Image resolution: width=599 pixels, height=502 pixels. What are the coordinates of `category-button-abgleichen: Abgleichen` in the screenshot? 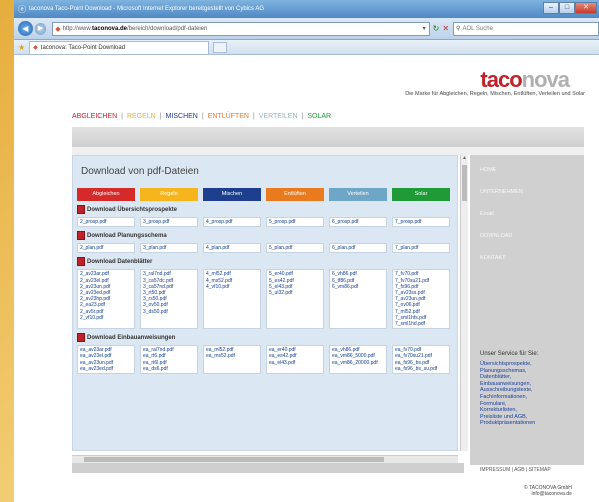 It's located at (106, 194).